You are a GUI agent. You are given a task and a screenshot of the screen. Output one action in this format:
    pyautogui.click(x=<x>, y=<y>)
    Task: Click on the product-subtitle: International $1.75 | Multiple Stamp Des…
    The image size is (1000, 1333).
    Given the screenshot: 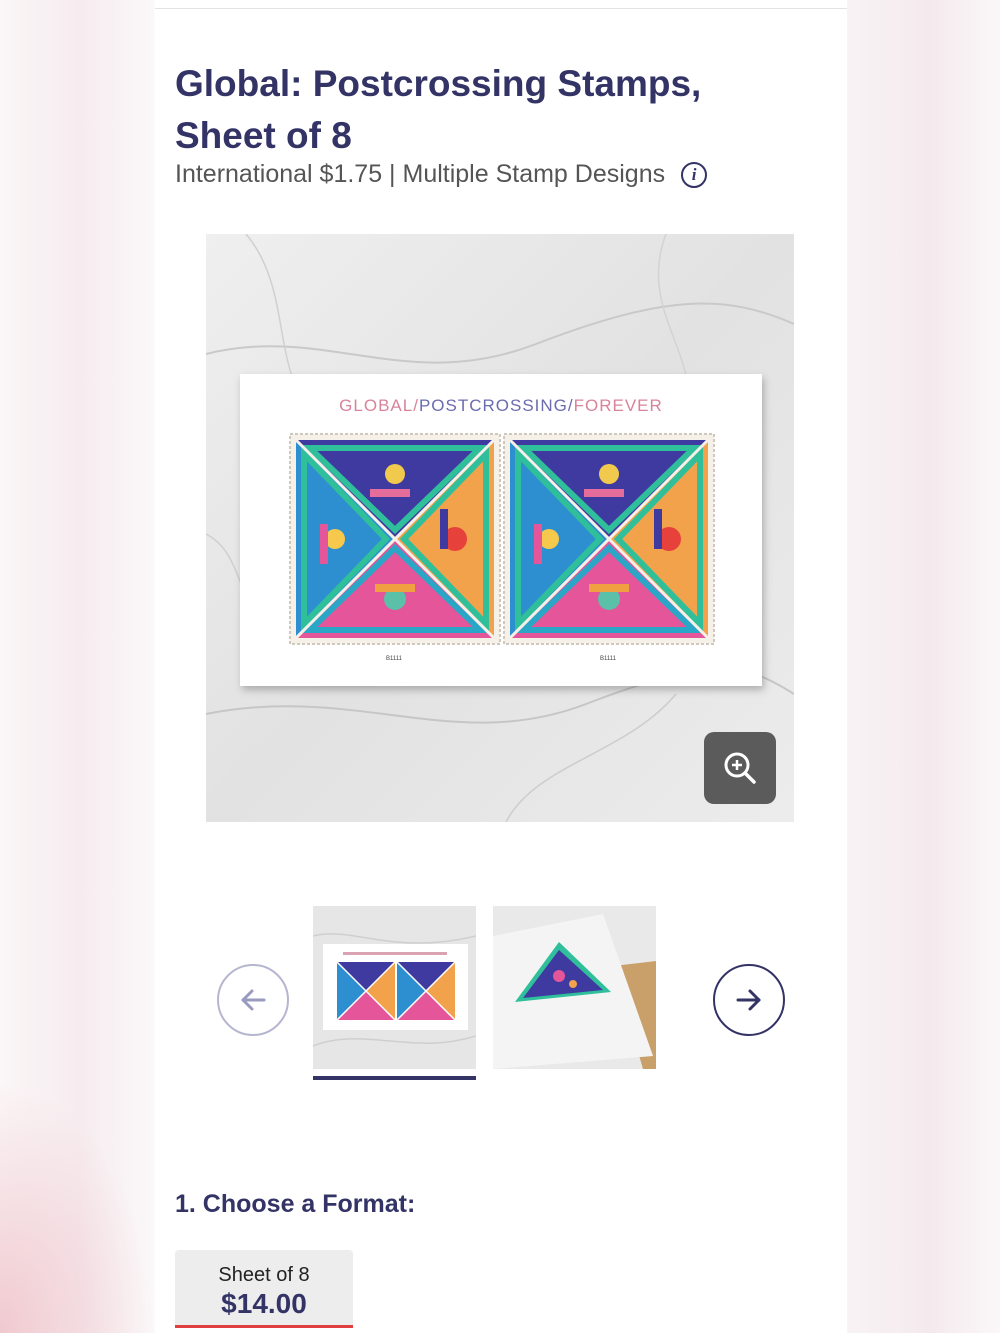 What is the action you would take?
    pyautogui.click(x=420, y=174)
    